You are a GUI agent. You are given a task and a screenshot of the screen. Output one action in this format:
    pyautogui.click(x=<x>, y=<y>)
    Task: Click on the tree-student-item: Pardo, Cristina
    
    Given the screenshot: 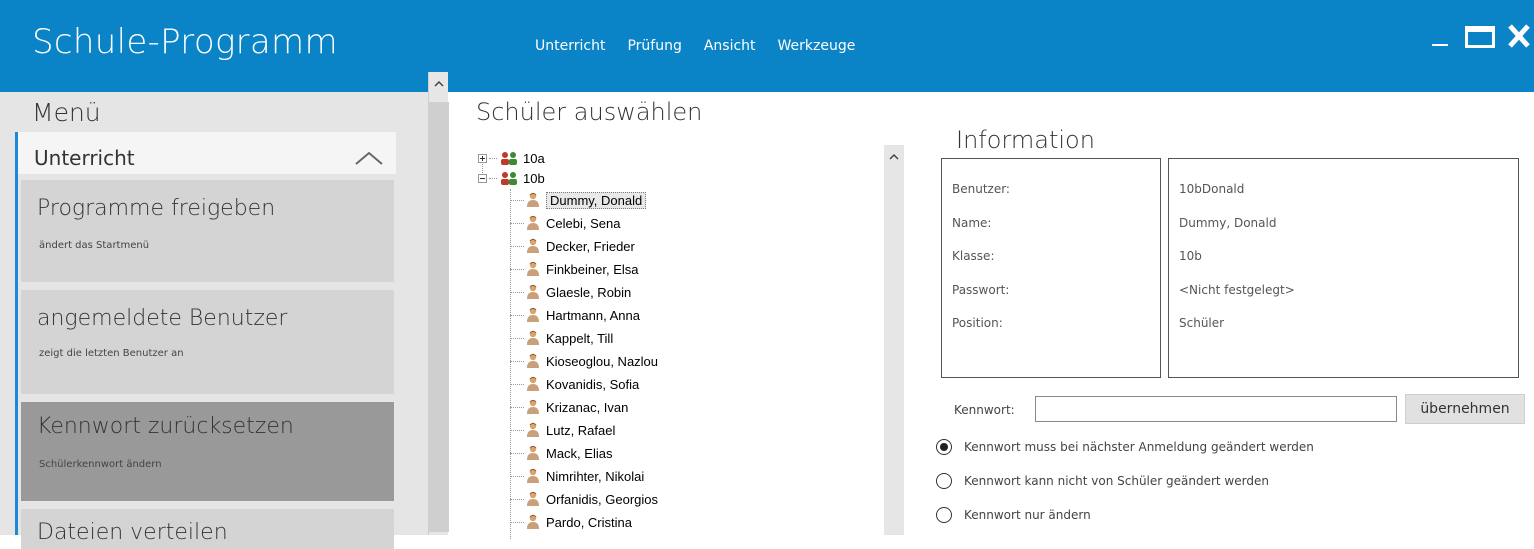 What is the action you would take?
    pyautogui.click(x=571, y=522)
    